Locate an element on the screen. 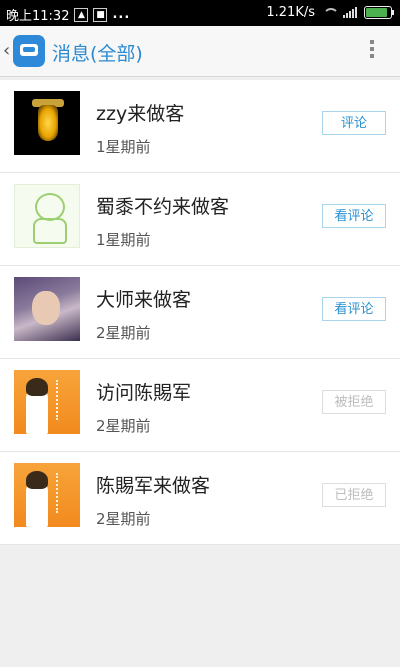 This screenshot has height=667, width=400. list-item: 大师来做客 2星期前 看评论 is located at coordinates (200, 312).